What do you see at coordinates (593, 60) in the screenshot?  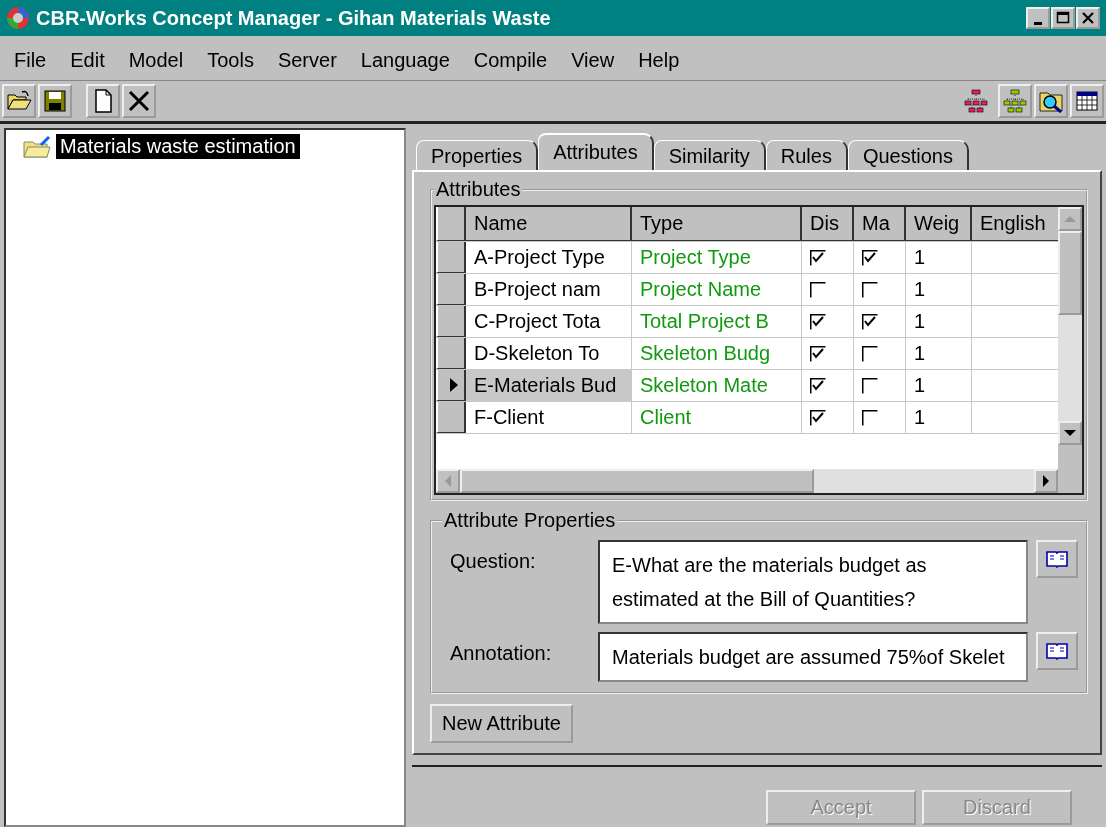 I see `menu-item: View` at bounding box center [593, 60].